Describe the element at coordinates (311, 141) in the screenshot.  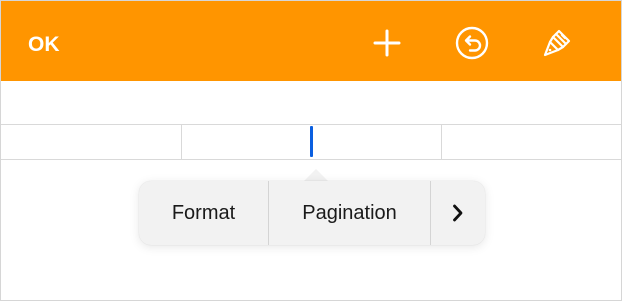
I see `text-cursor` at that location.